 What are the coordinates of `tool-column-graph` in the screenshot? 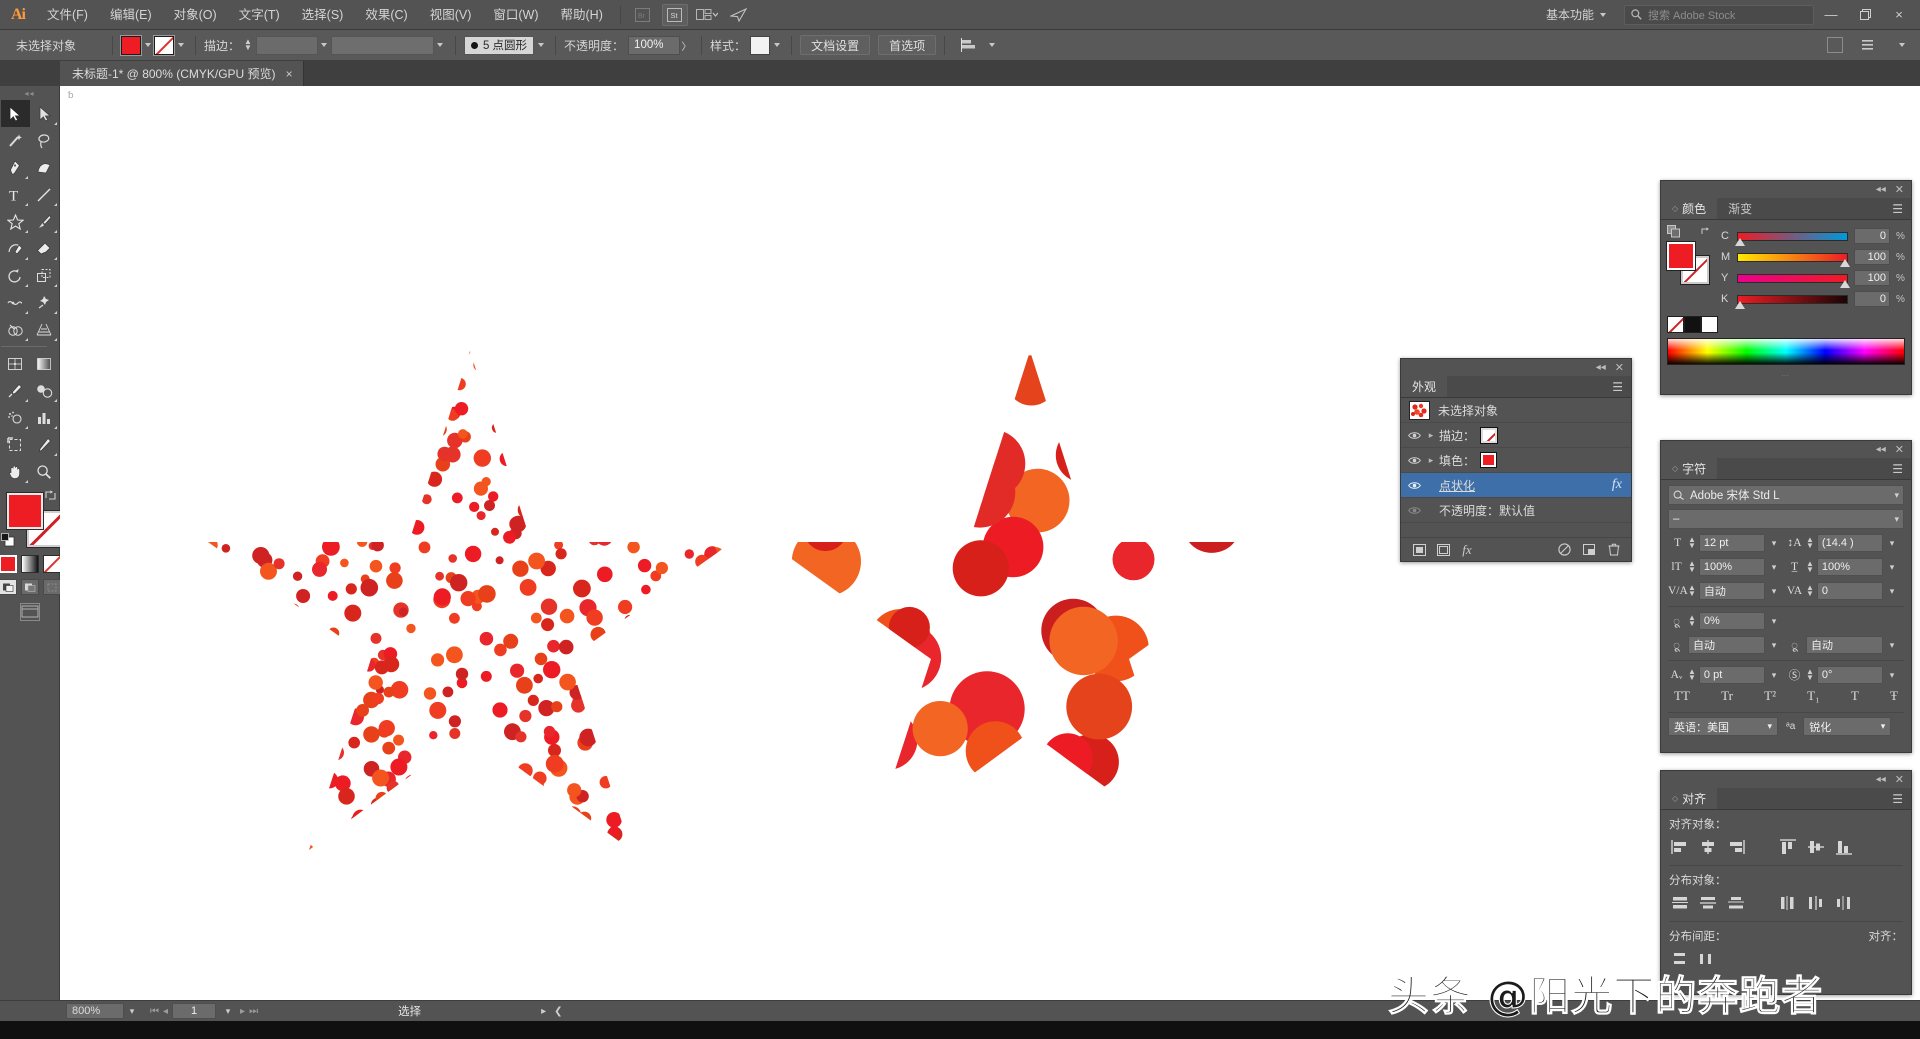 It's located at (44, 417).